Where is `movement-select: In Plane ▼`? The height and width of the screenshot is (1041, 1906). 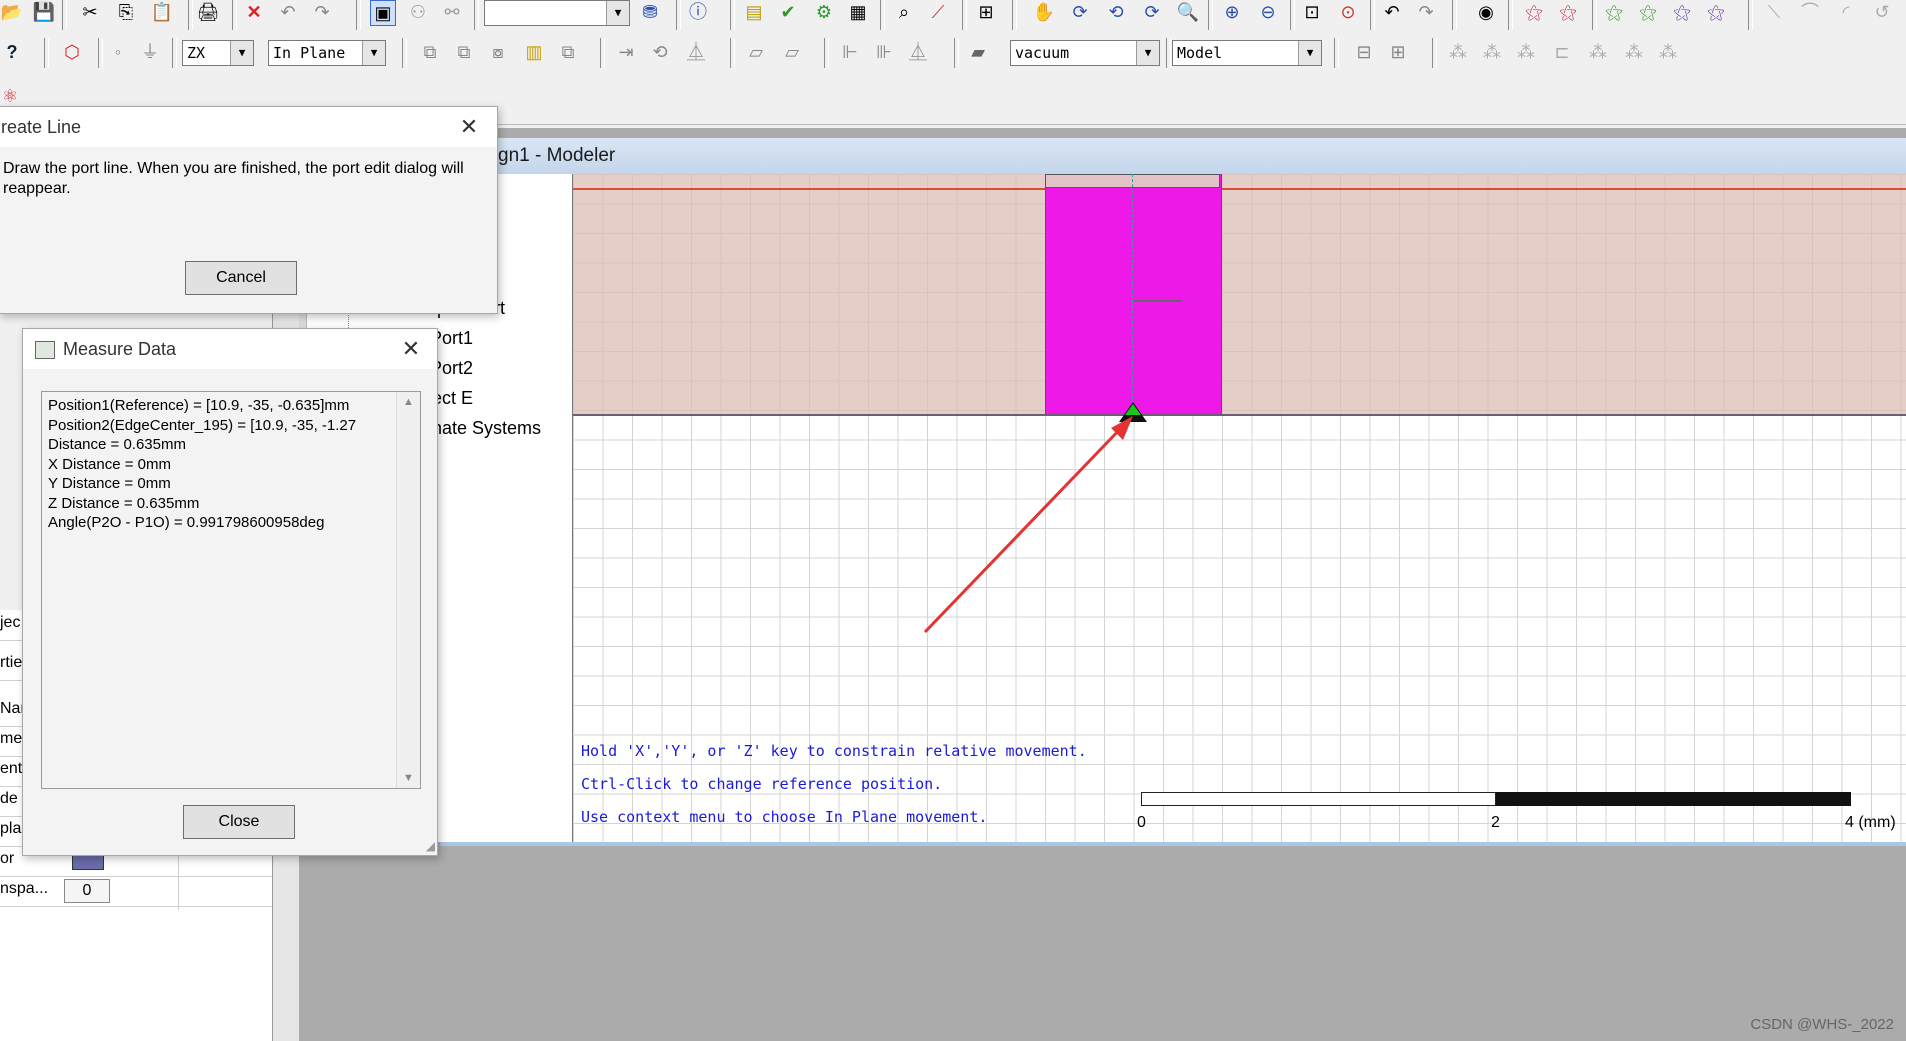 movement-select: In Plane ▼ is located at coordinates (327, 53).